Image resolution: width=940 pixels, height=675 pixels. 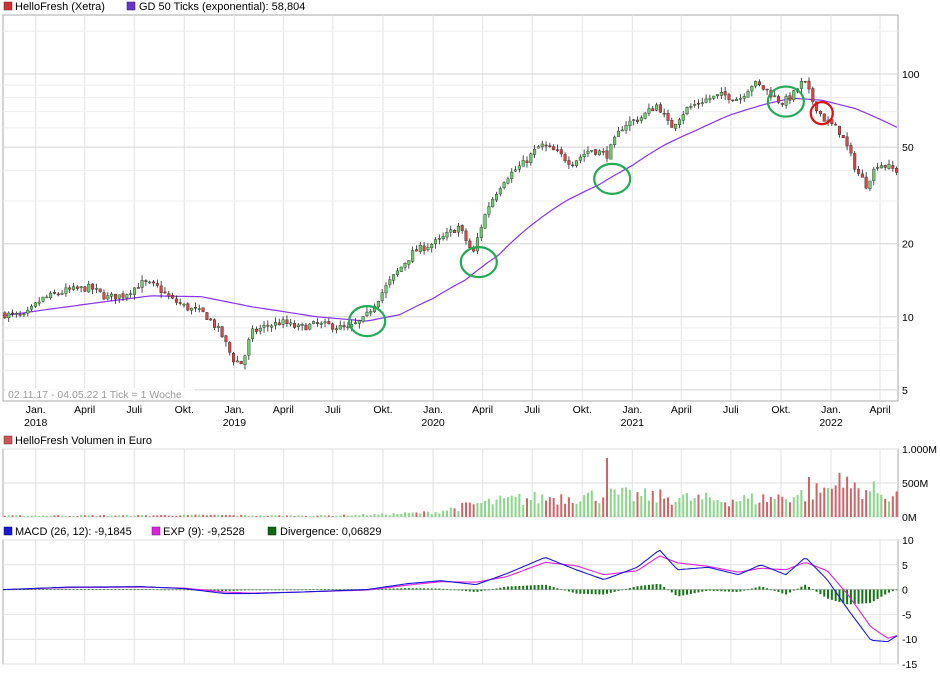 What do you see at coordinates (731, 410) in the screenshot?
I see `x-tick-label: Juli` at bounding box center [731, 410].